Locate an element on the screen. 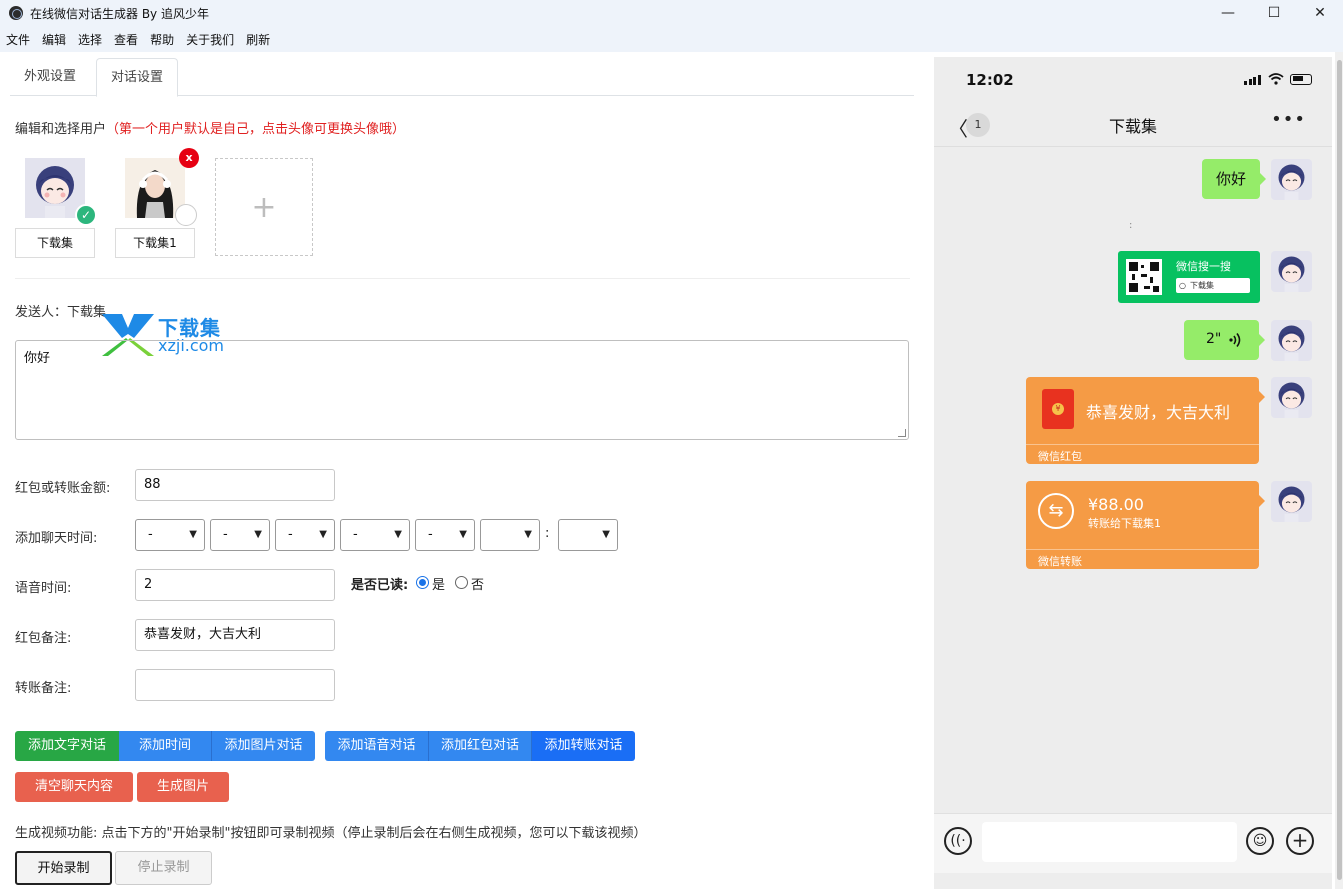 This screenshot has height=889, width=1343. menu-edit: 编辑 is located at coordinates (54, 39).